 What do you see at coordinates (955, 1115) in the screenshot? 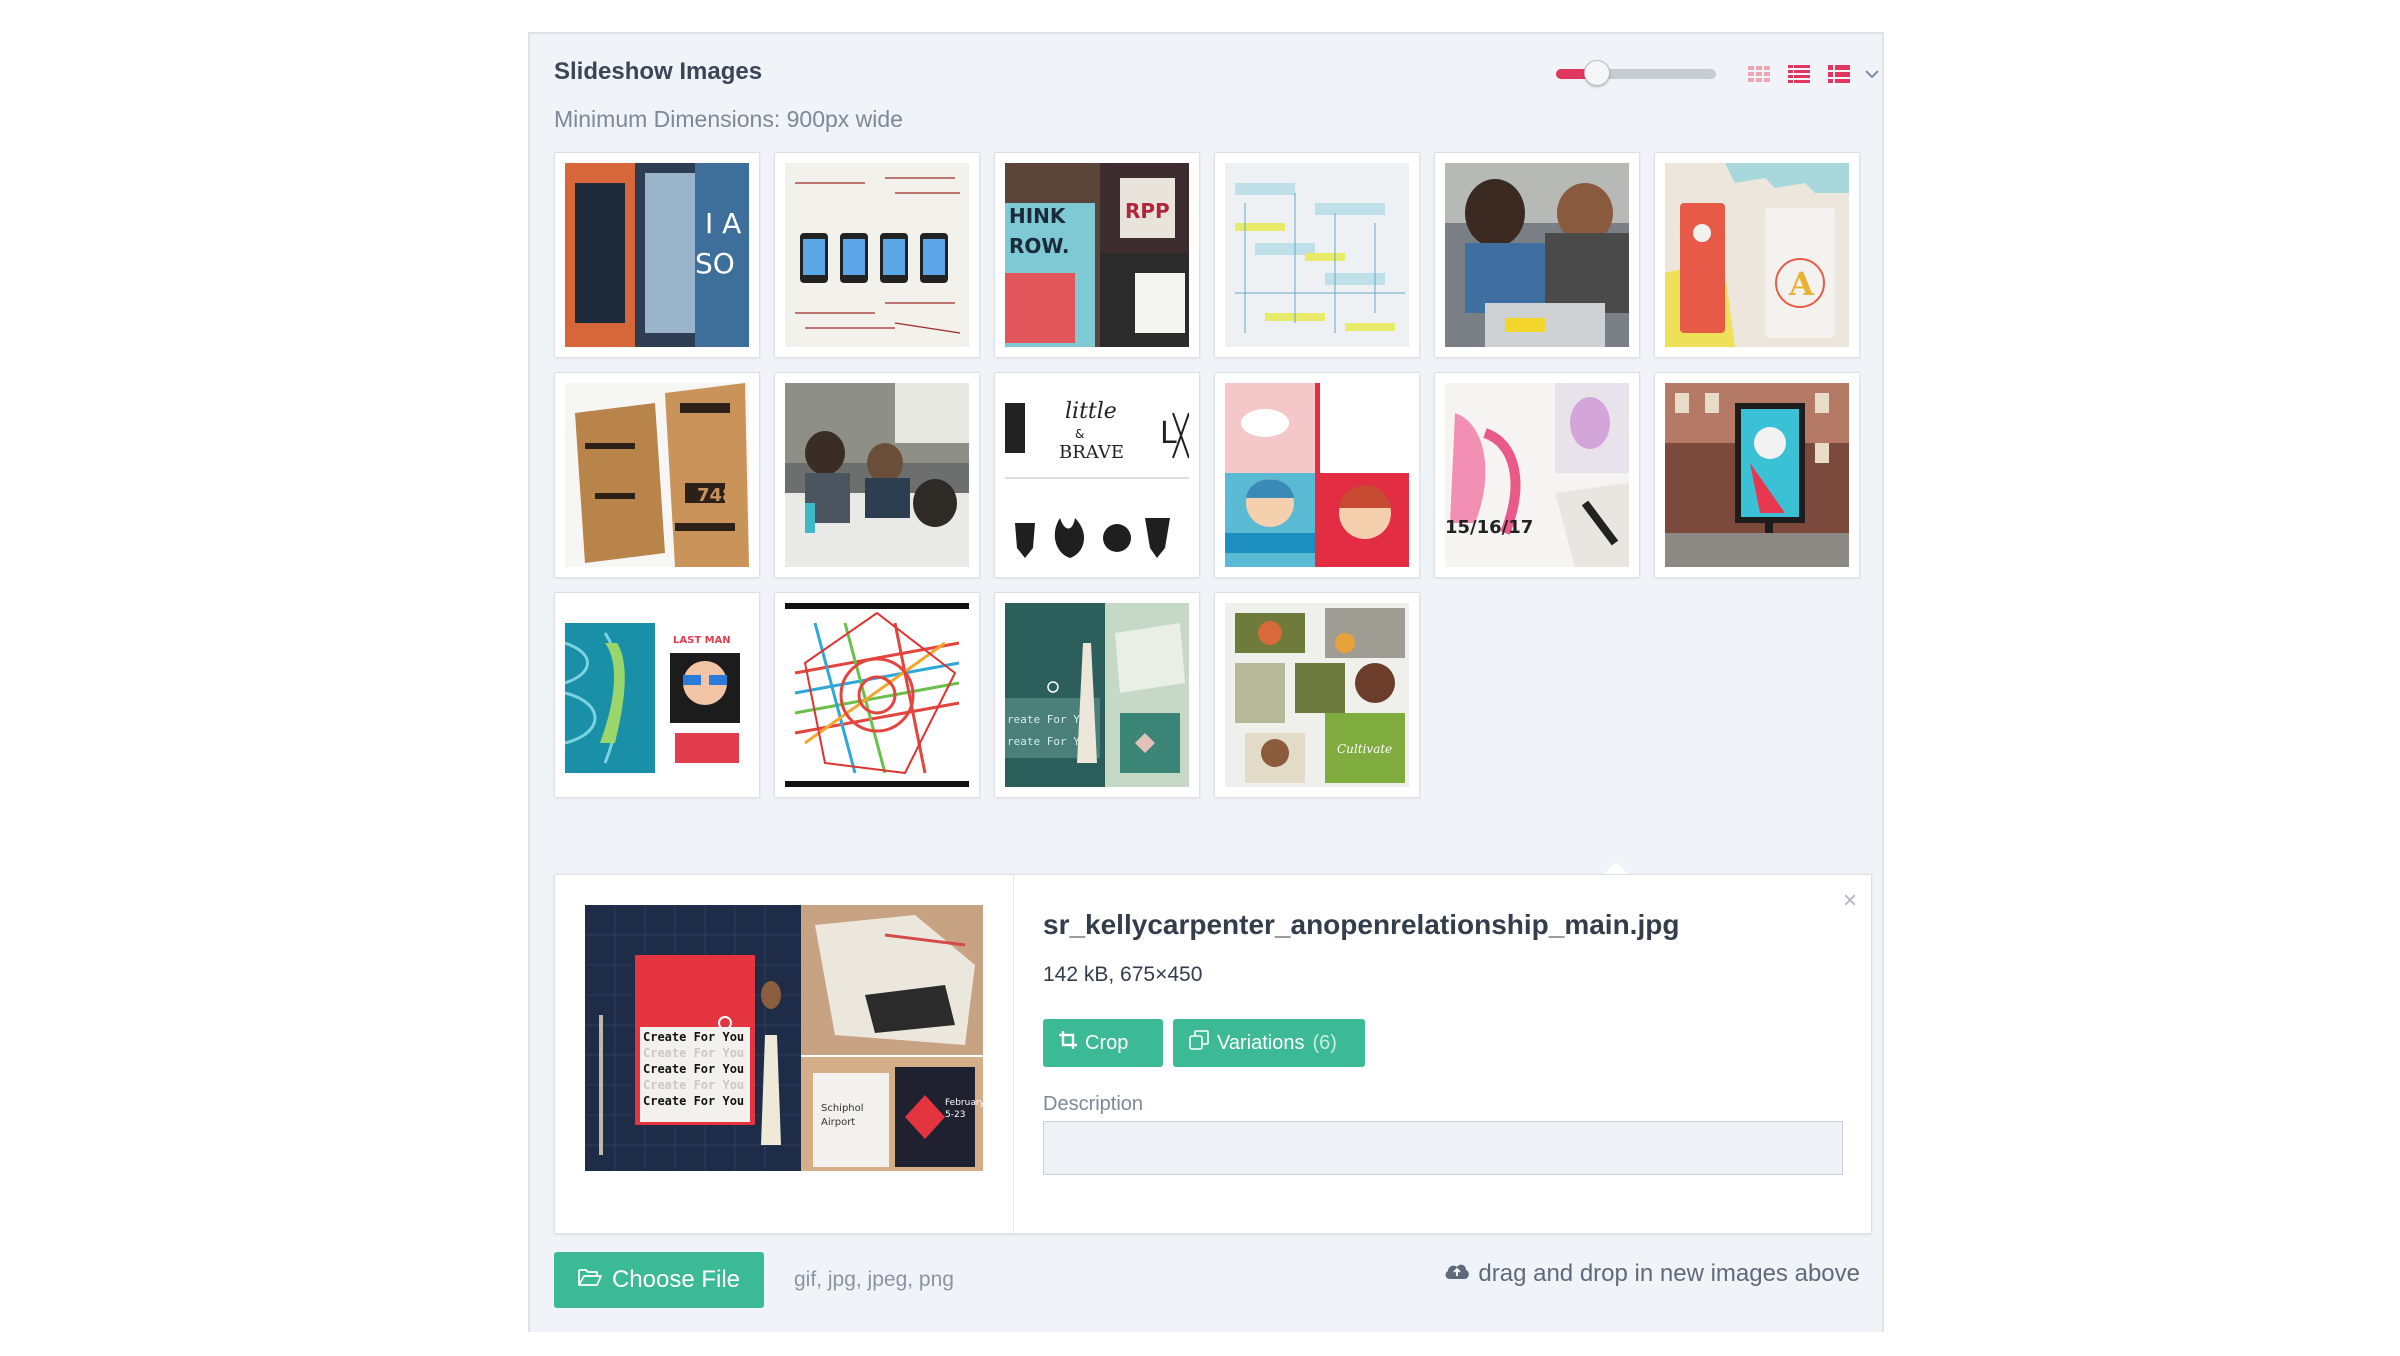
I see `preview-date-text-2: 5-23` at bounding box center [955, 1115].